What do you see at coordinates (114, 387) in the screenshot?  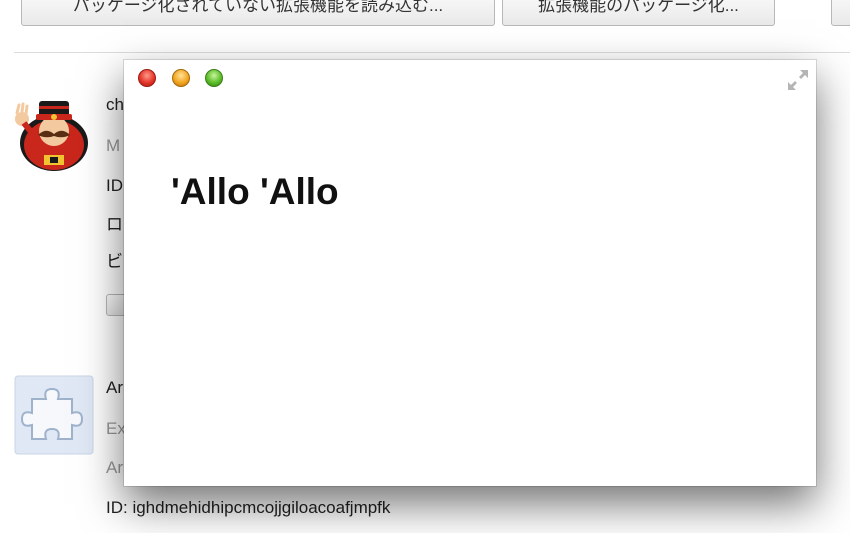 I see `extension-name: Ar` at bounding box center [114, 387].